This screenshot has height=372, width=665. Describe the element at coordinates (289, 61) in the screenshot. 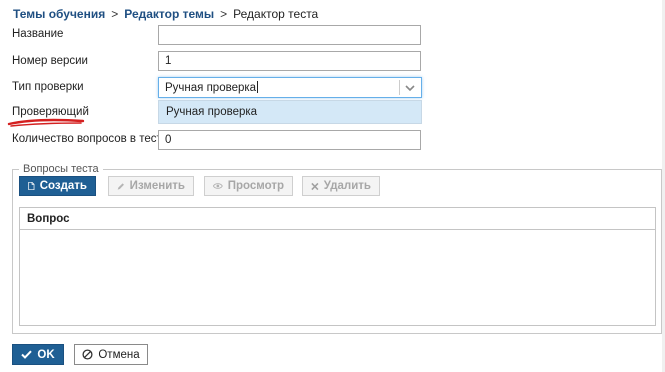

I see `version-input` at that location.